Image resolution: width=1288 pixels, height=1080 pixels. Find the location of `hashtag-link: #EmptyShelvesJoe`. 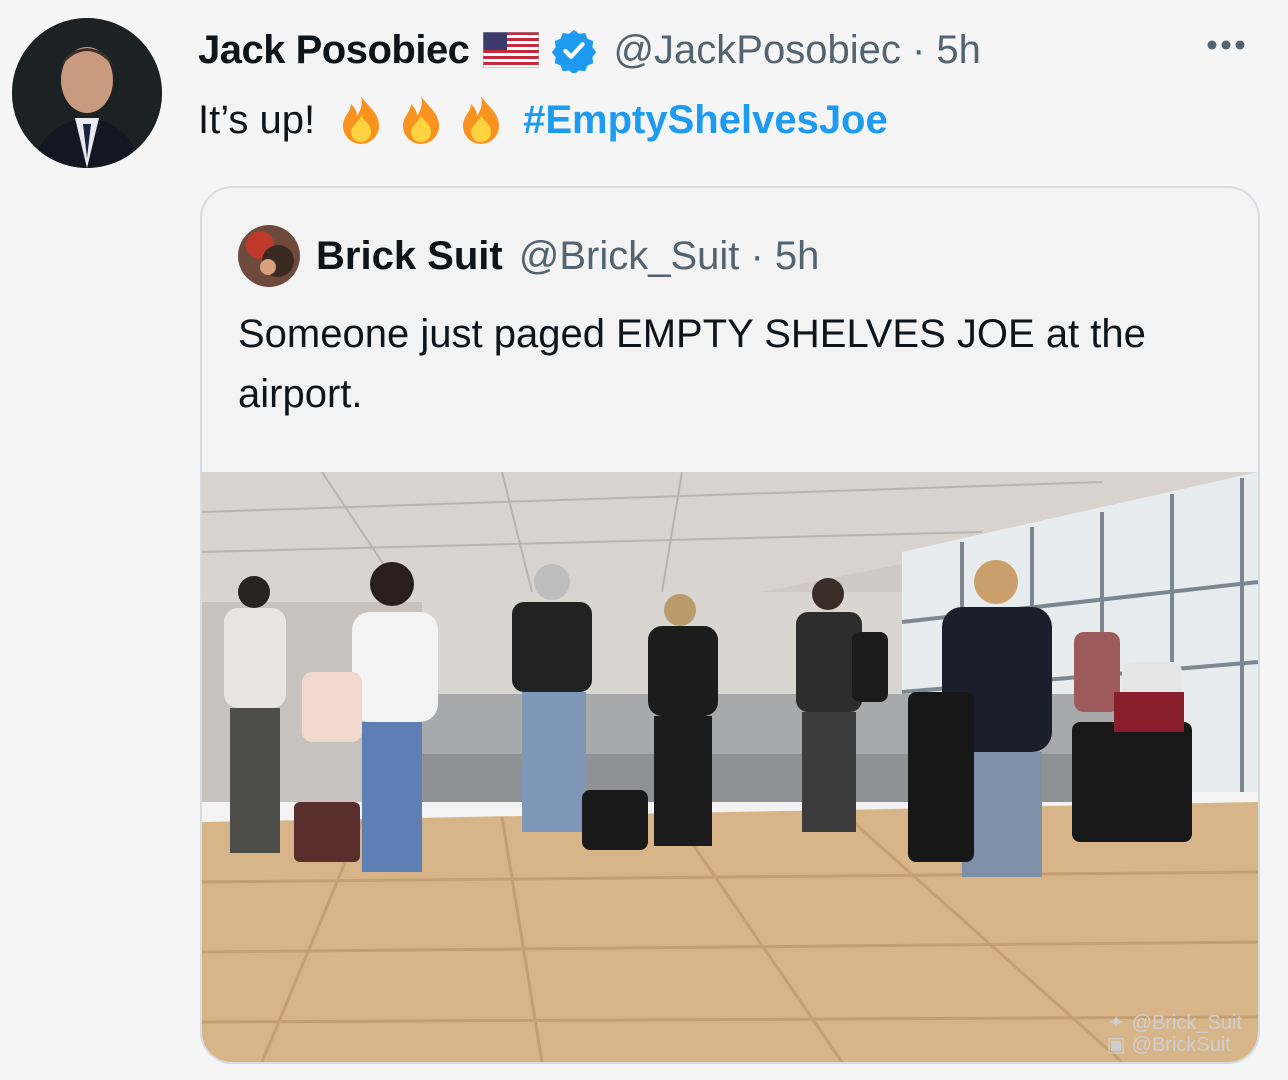

hashtag-link: #EmptyShelvesJoe is located at coordinates (705, 120).